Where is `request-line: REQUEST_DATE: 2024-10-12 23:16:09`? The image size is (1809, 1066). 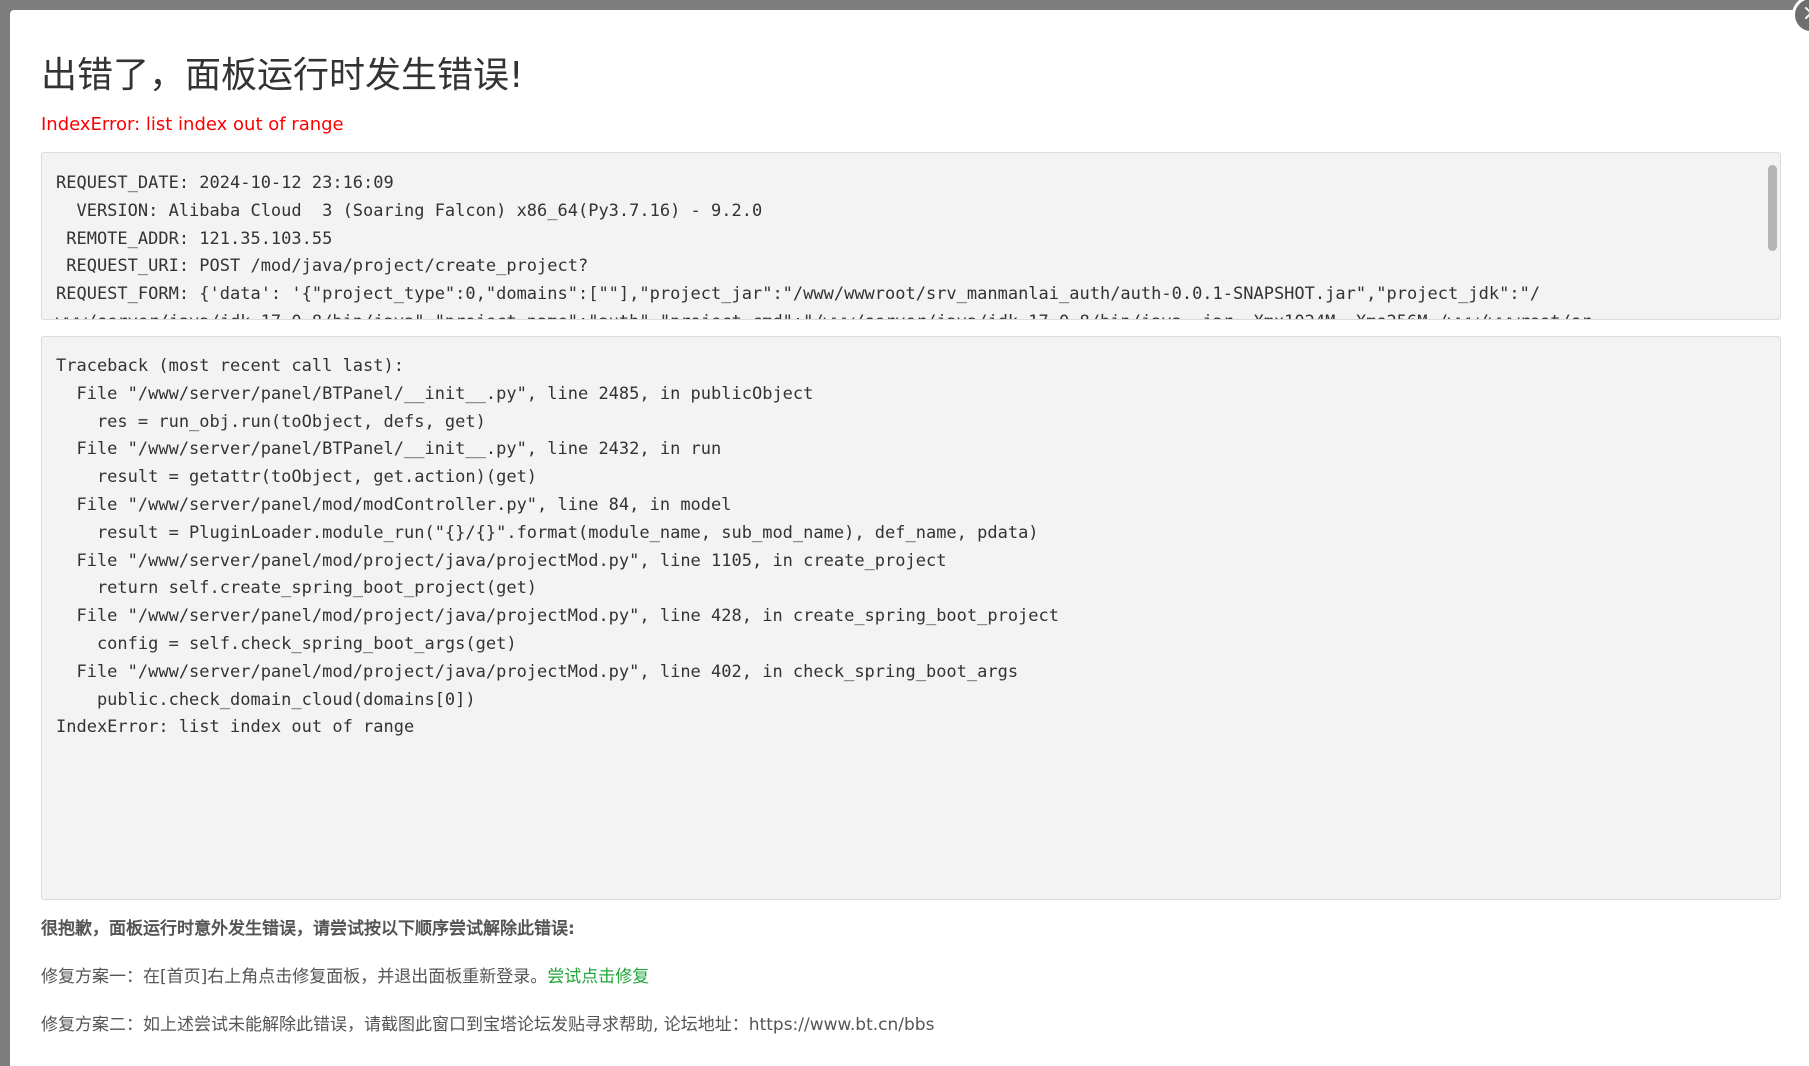
request-line: REQUEST_DATE: 2024-10-12 23:16:09 is located at coordinates (225, 183).